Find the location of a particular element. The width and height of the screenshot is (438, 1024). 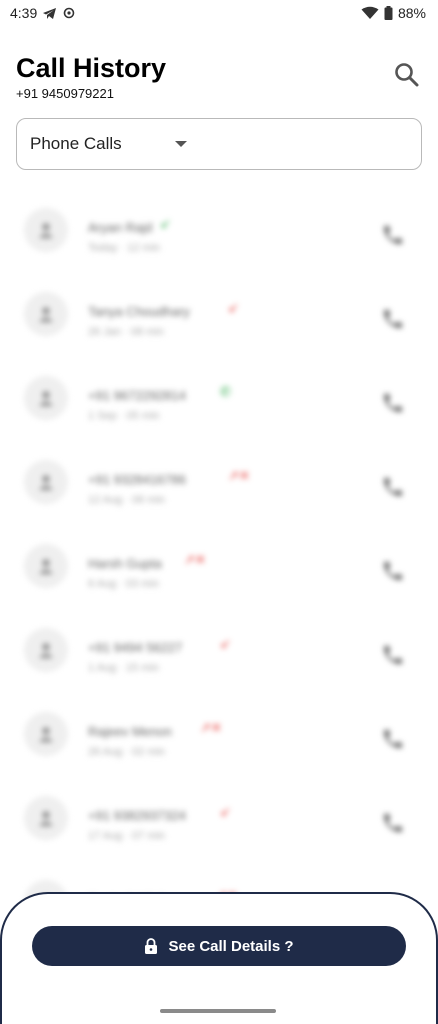

page-title: Call History is located at coordinates (91, 68).